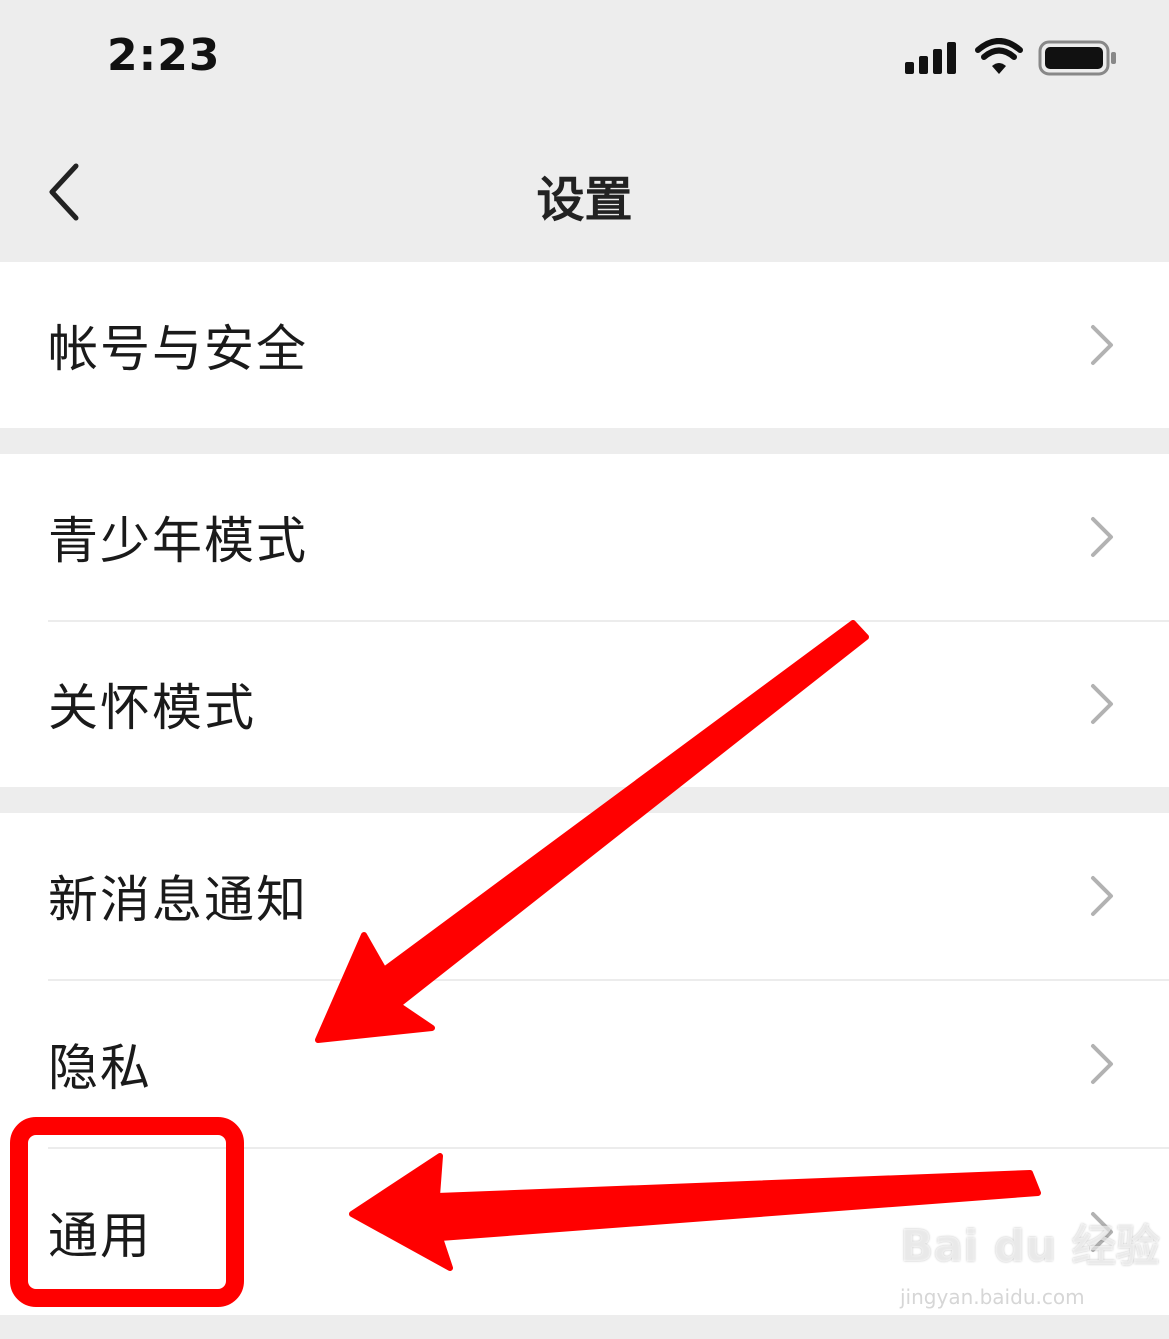  Describe the element at coordinates (1030, 1246) in the screenshot. I see `watermark-logo: Bai du 经验` at that location.